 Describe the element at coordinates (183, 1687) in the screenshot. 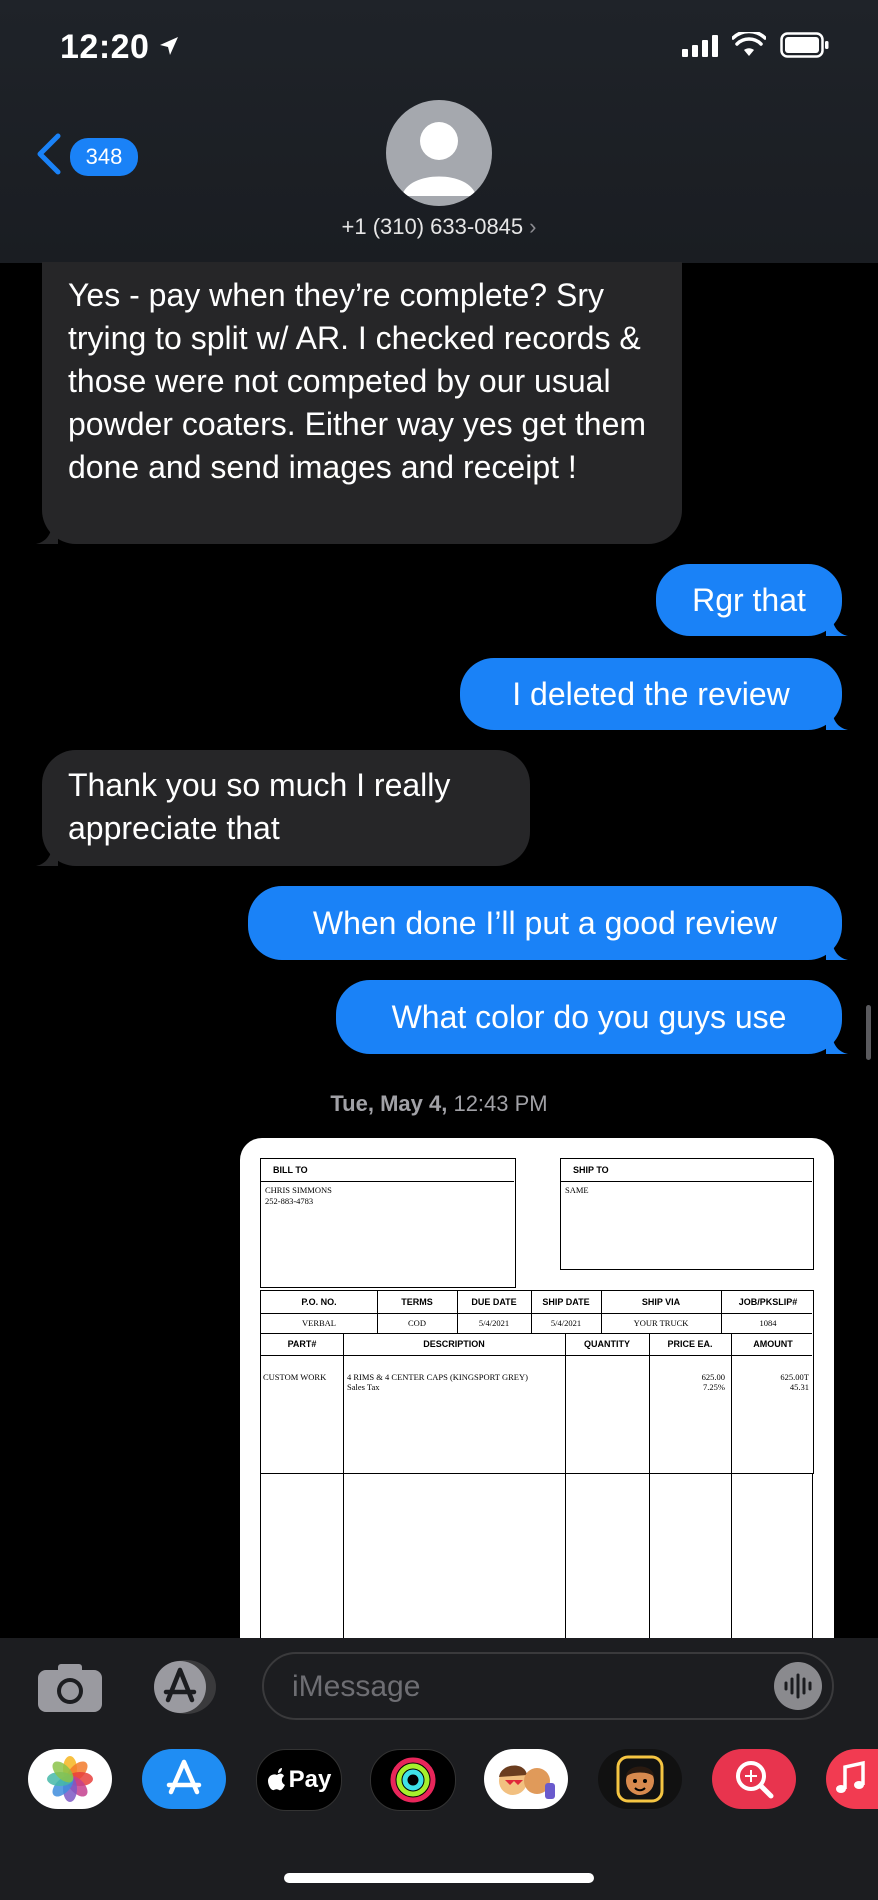

I see `app-store-button-icon` at that location.